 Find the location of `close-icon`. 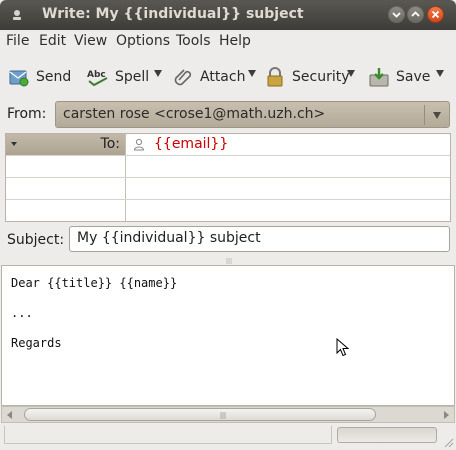

close-icon is located at coordinates (435, 14).